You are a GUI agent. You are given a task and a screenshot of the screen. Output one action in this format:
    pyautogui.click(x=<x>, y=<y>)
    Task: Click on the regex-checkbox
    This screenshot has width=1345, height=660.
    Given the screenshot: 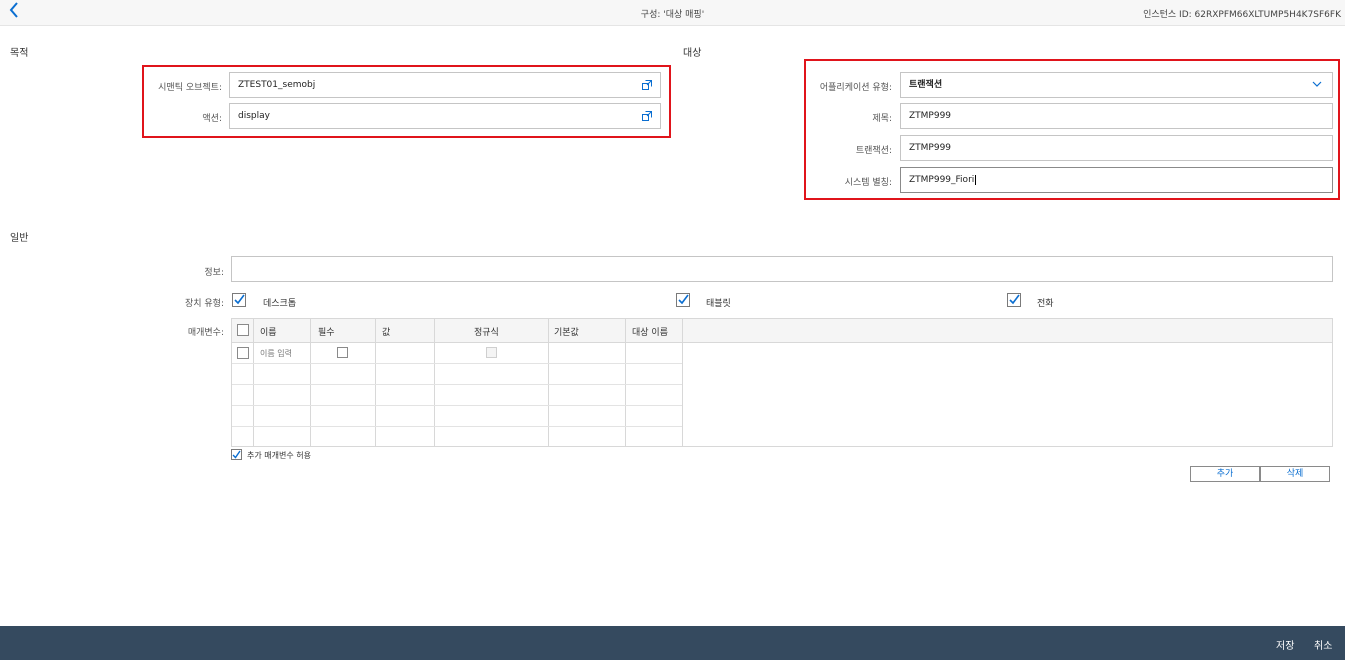 What is the action you would take?
    pyautogui.click(x=491, y=352)
    